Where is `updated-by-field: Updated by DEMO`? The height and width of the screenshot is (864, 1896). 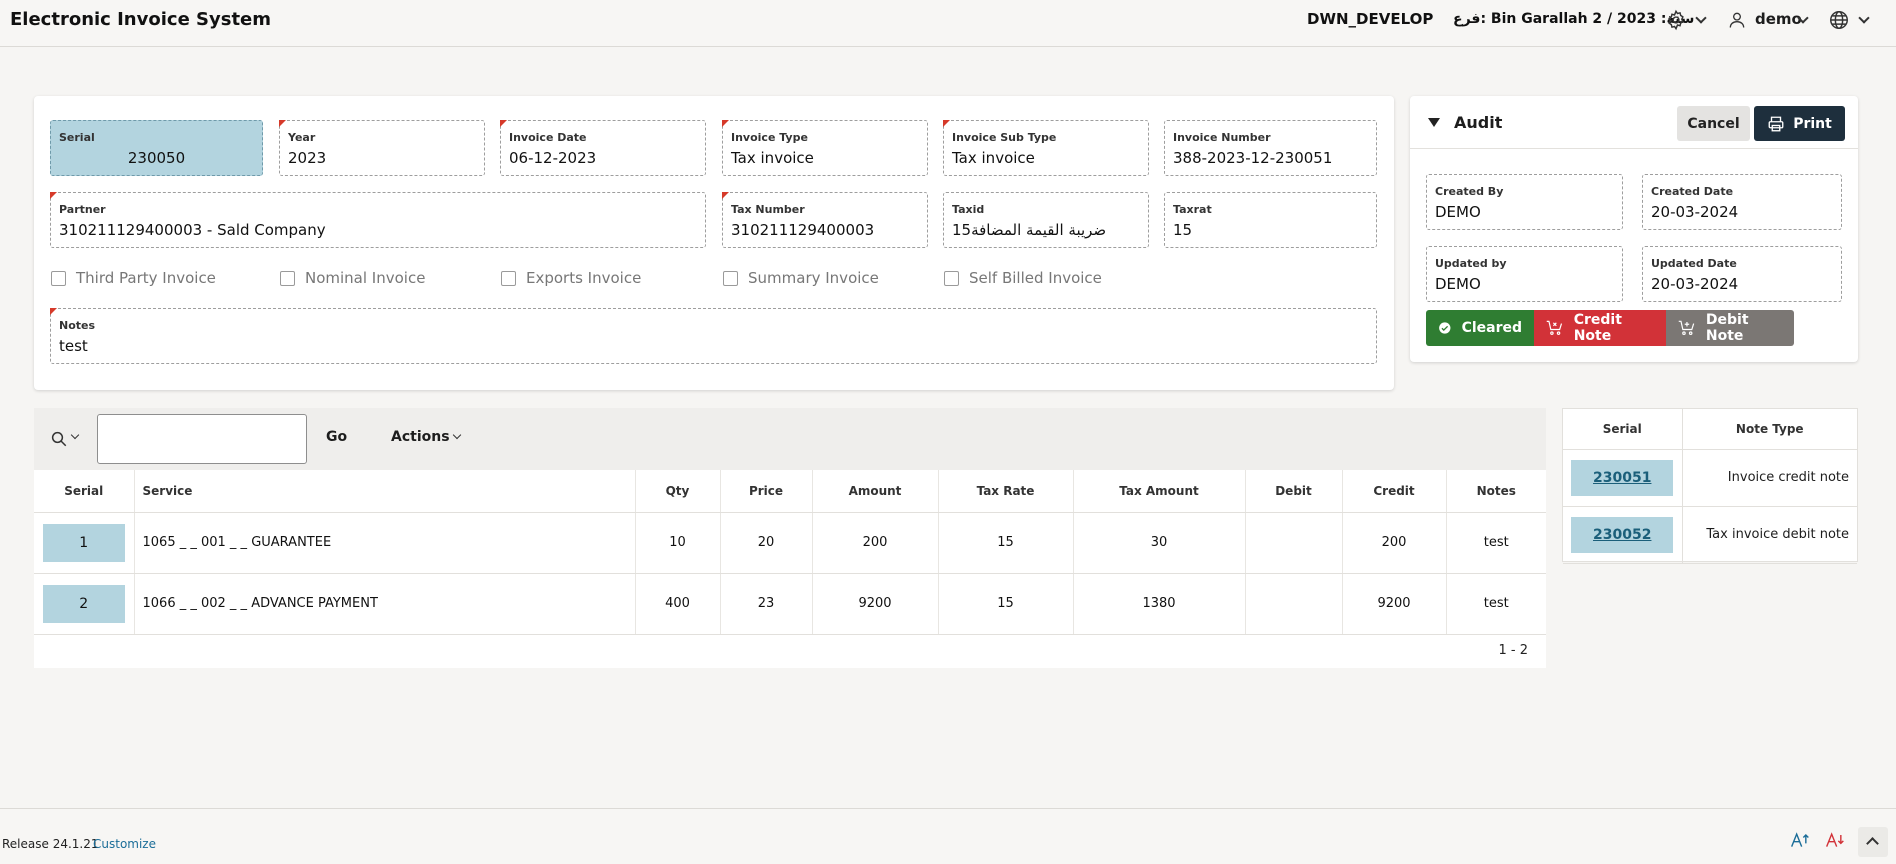 updated-by-field: Updated by DEMO is located at coordinates (1524, 274).